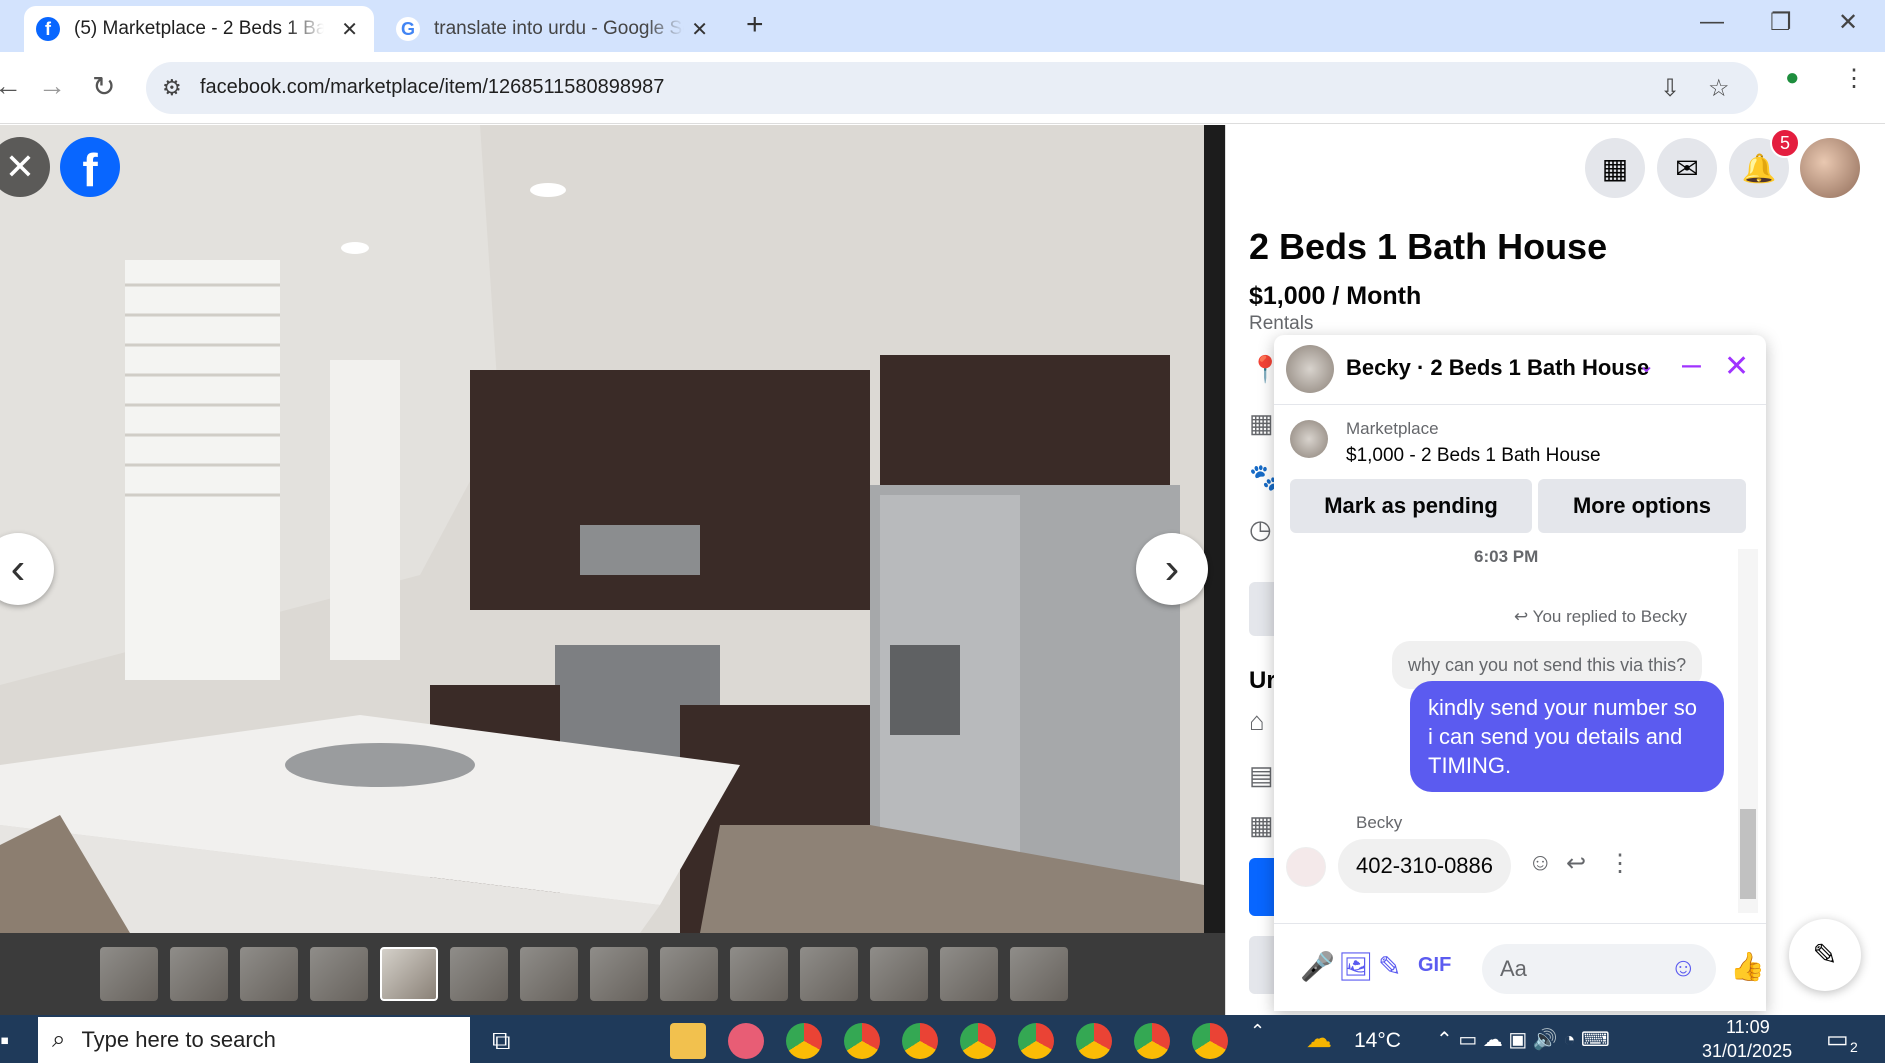 This screenshot has width=1885, height=1063. What do you see at coordinates (90, 167) in the screenshot?
I see `facebook-logo-icon: f` at bounding box center [90, 167].